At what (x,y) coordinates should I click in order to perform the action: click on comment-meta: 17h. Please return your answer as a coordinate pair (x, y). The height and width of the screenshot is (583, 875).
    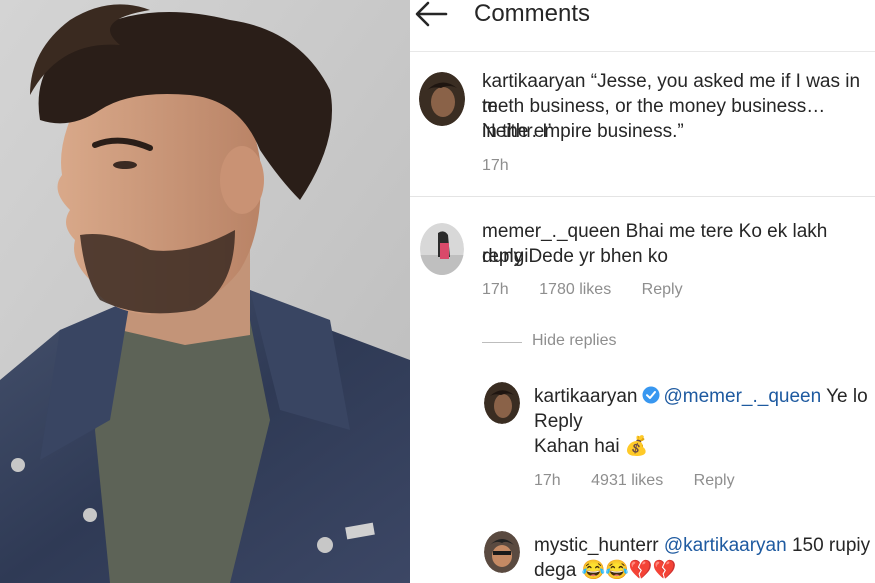
    Looking at the image, I should click on (508, 166).